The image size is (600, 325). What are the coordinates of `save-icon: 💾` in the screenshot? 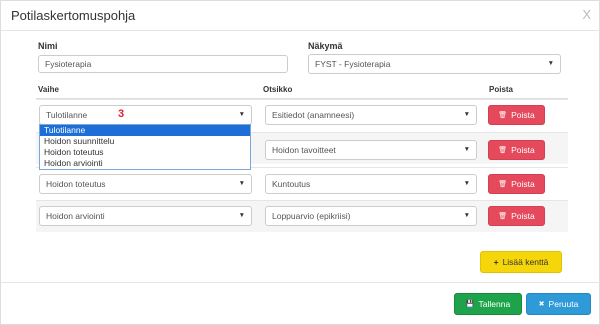 It's located at (470, 304).